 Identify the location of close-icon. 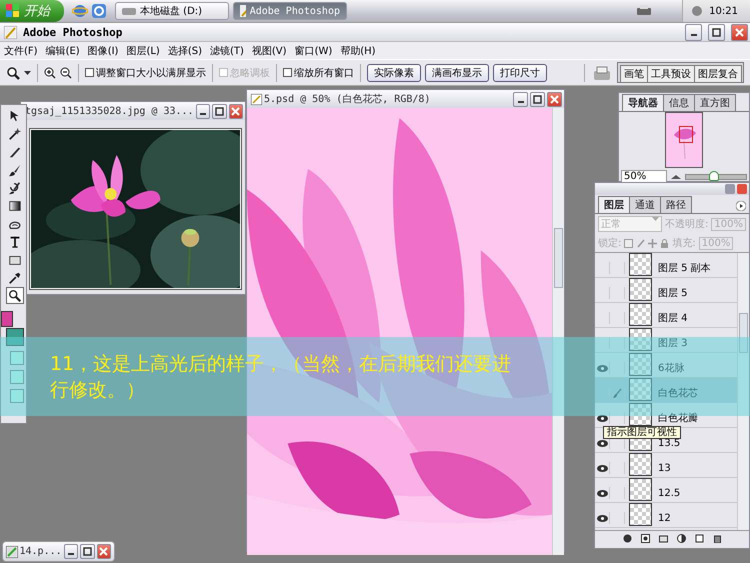
(103, 551).